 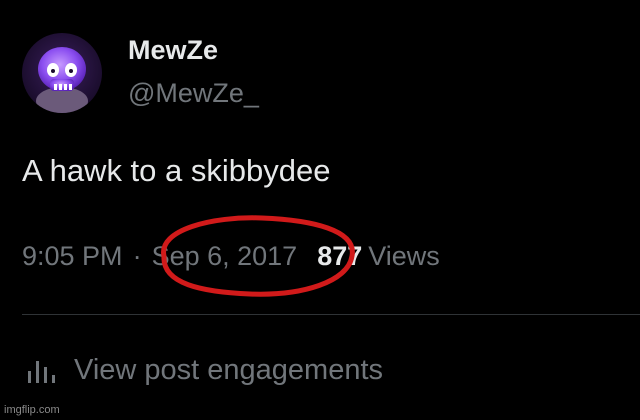 I want to click on watermark: imgflip.com, so click(x=32, y=410).